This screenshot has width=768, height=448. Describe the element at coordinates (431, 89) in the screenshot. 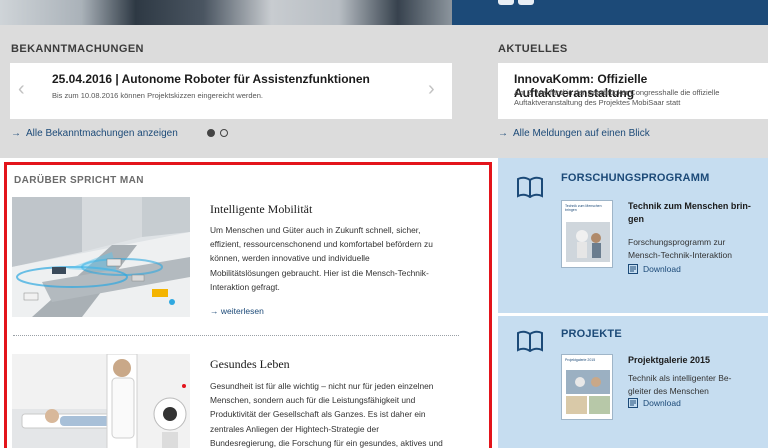

I see `chevron-right-icon: ›` at that location.